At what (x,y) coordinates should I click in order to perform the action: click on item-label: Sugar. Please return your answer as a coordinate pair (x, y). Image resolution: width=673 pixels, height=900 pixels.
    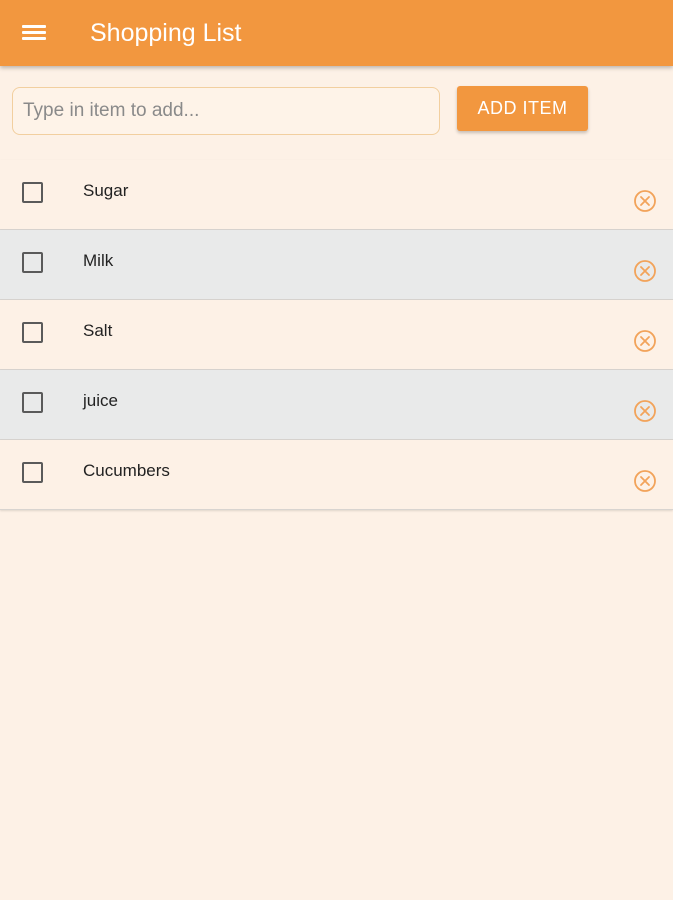
    Looking at the image, I should click on (106, 190).